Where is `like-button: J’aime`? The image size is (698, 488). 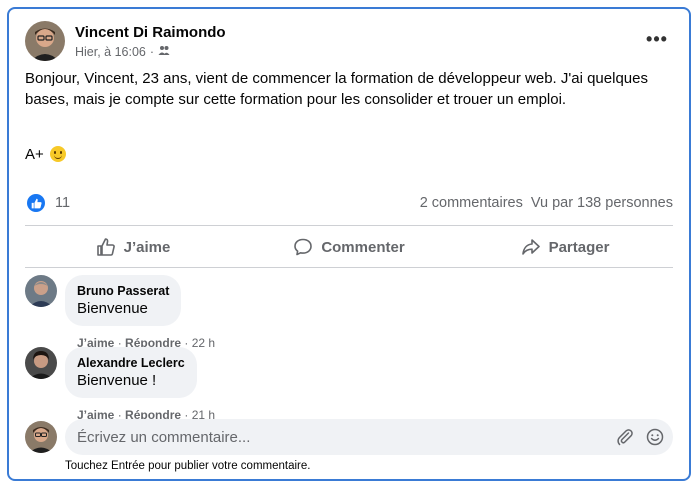 like-button: J’aime is located at coordinates (133, 247).